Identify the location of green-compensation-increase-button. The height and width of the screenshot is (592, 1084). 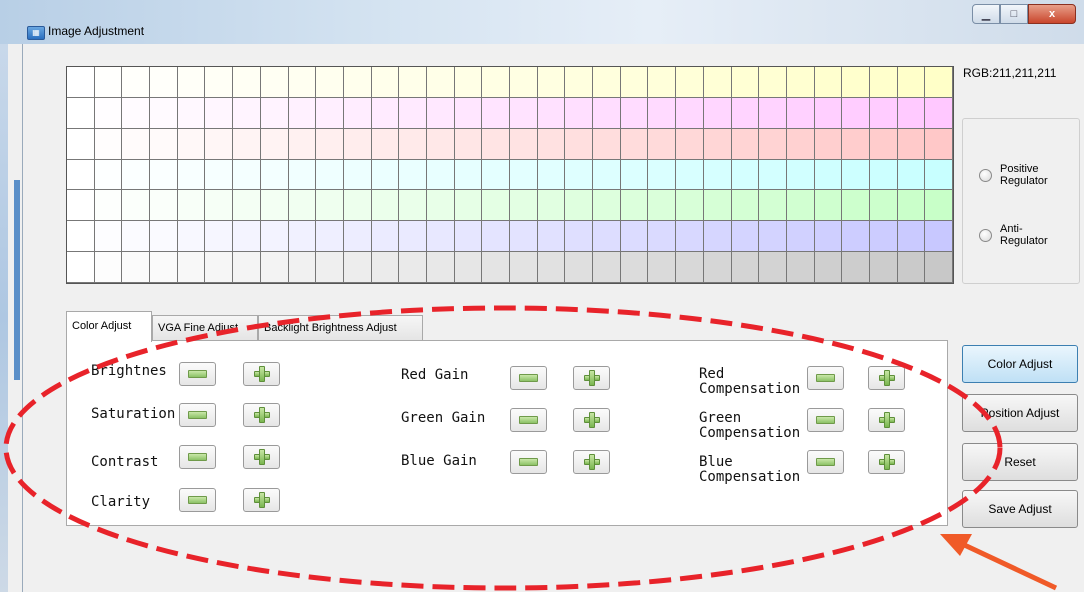
(886, 420).